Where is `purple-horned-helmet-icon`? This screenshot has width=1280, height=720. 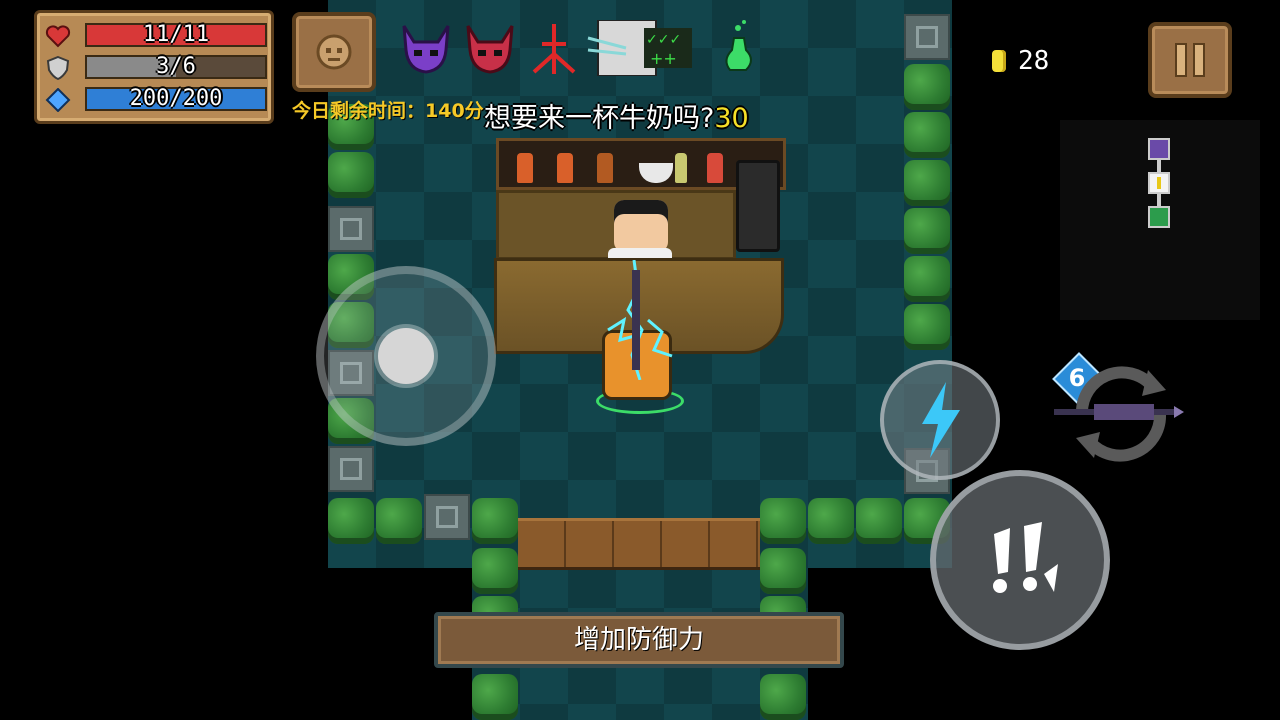 purple-horned-helmet-icon is located at coordinates (426, 48).